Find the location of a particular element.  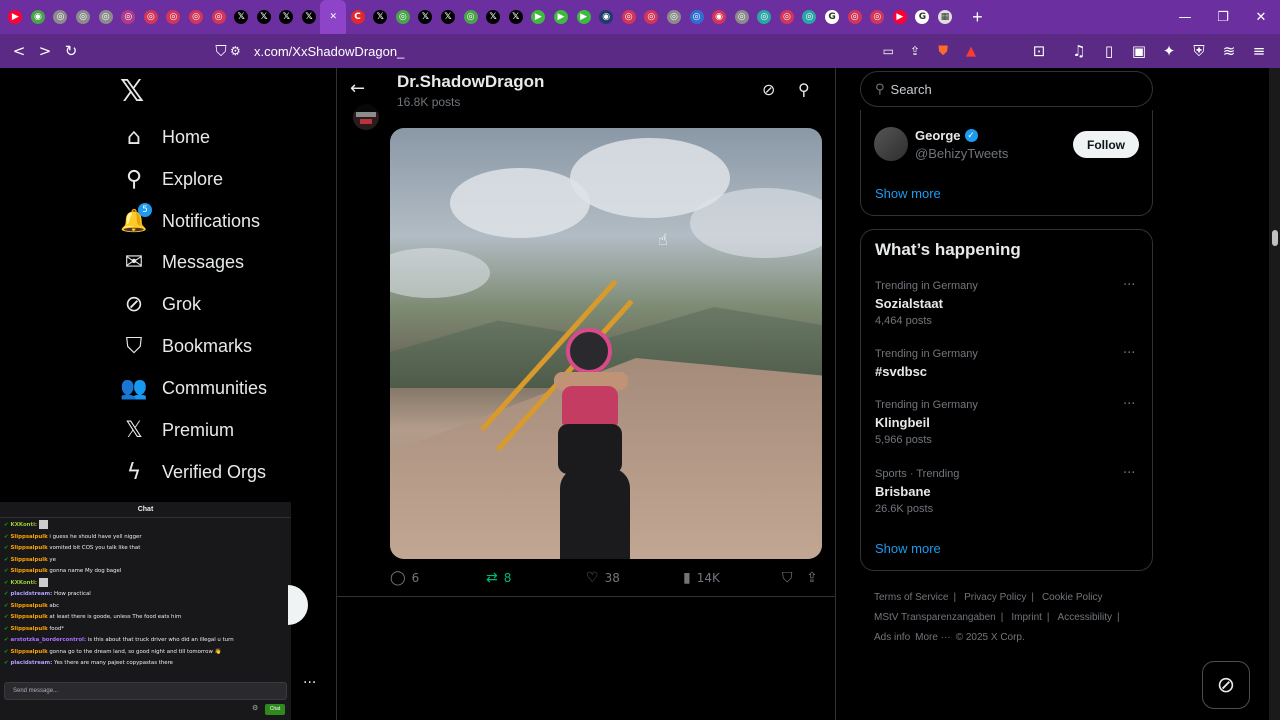

extension-icon: ≋ is located at coordinates (1229, 51).